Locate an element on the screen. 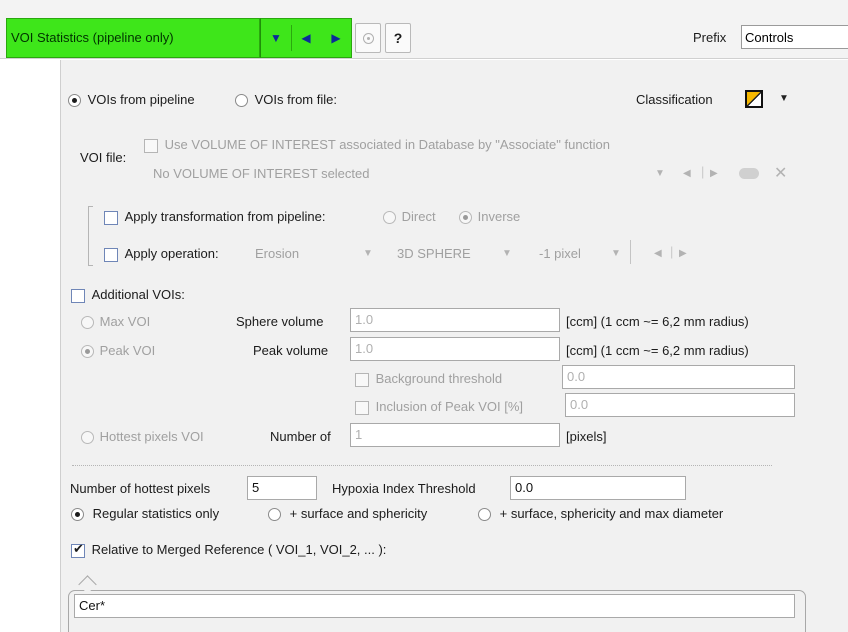 Image resolution: width=848 pixels, height=632 pixels. operation-size-select: -1 pixel is located at coordinates (560, 253).